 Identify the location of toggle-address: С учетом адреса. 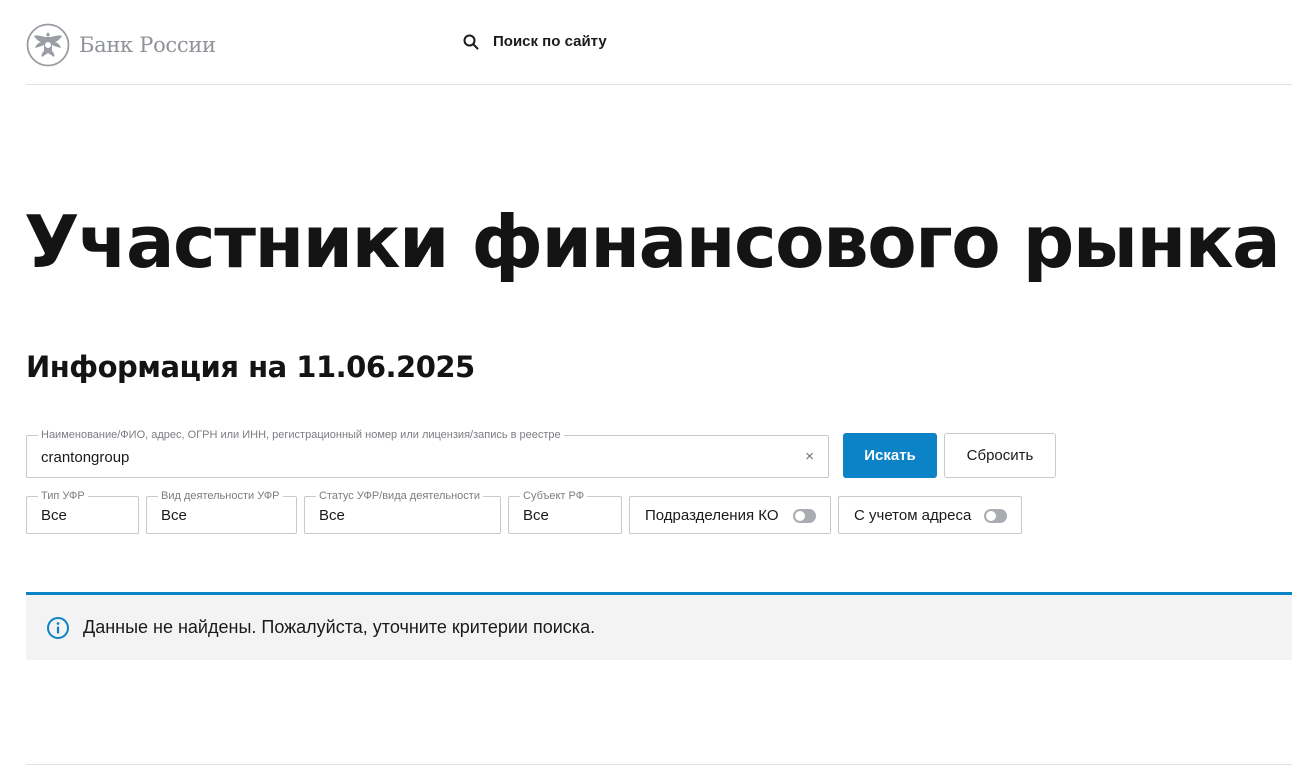
(930, 515).